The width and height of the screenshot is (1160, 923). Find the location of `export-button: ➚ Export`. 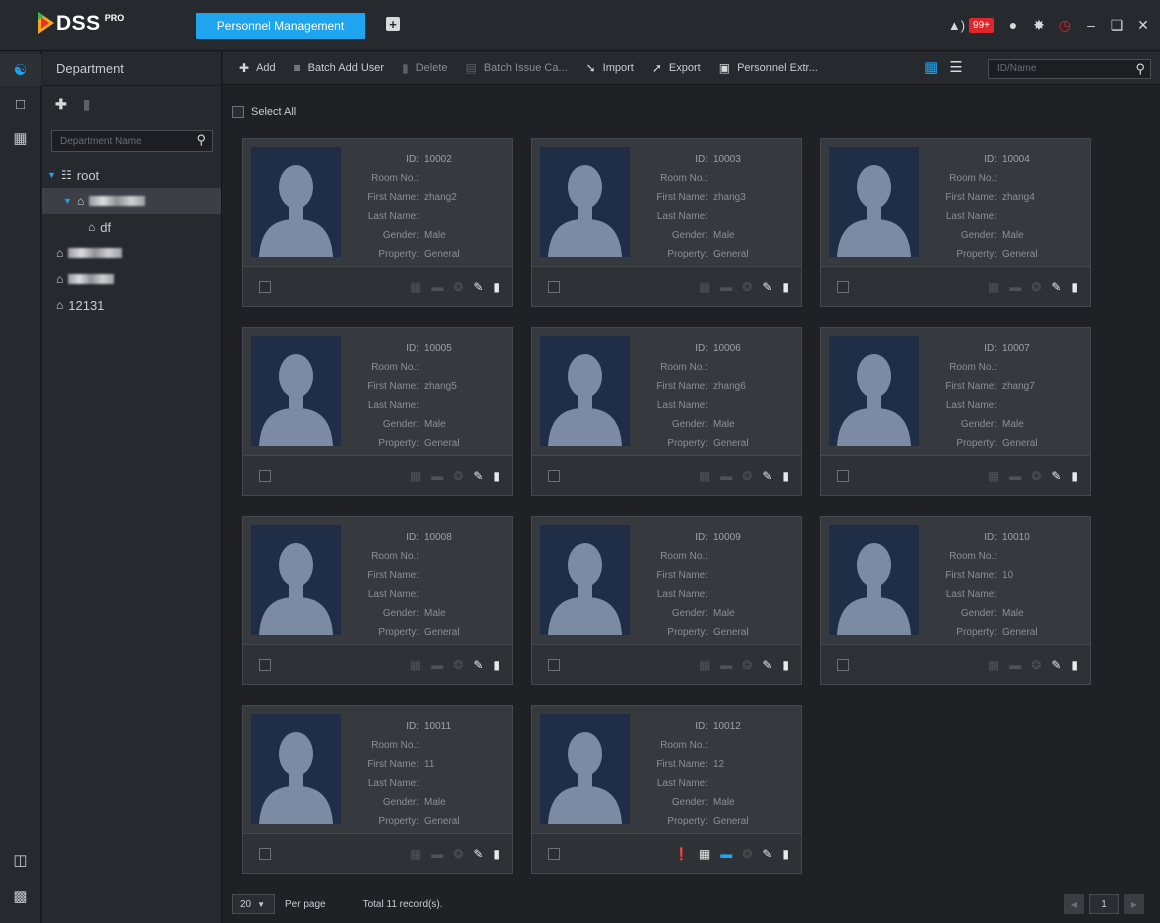

export-button: ➚ Export is located at coordinates (676, 68).